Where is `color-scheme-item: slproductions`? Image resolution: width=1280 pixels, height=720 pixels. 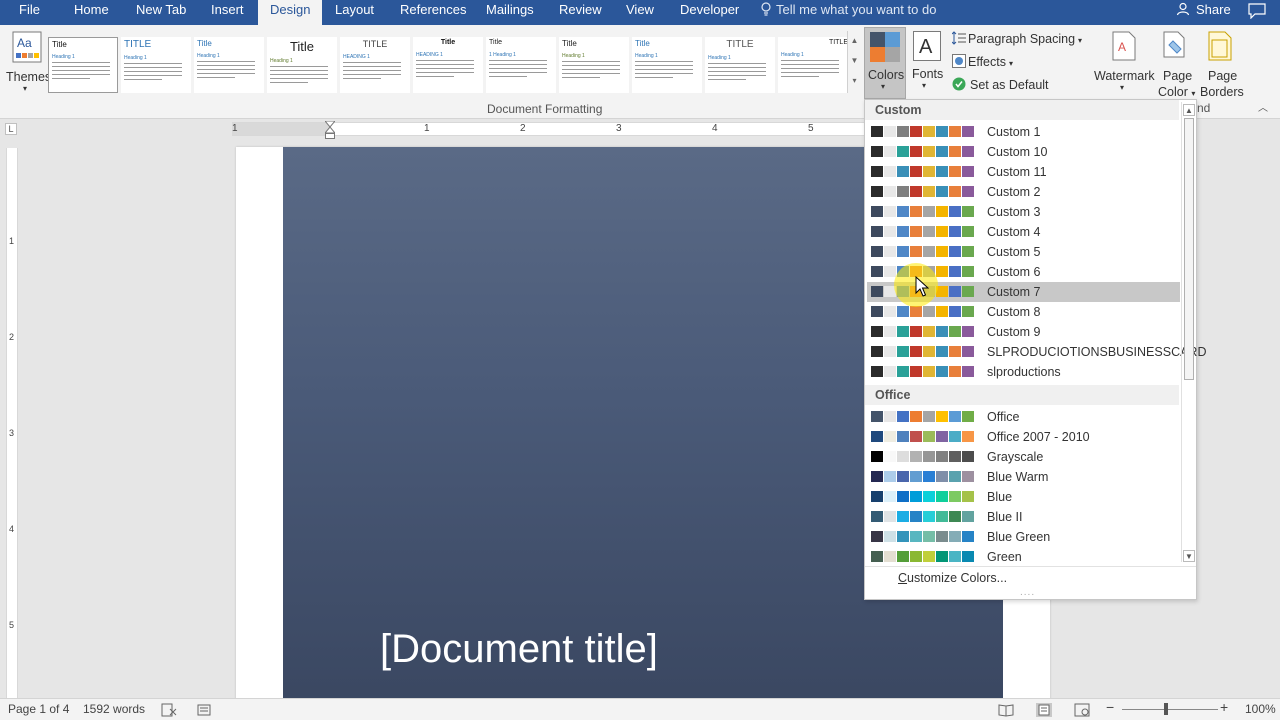 color-scheme-item: slproductions is located at coordinates (1023, 372).